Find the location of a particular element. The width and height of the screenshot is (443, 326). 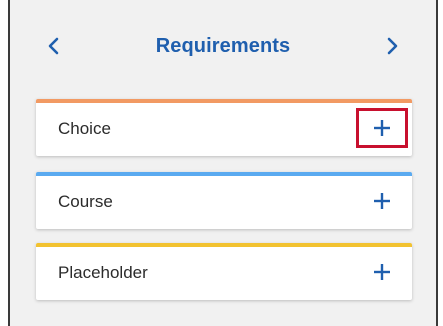

page-title: Requirements is located at coordinates (223, 45).